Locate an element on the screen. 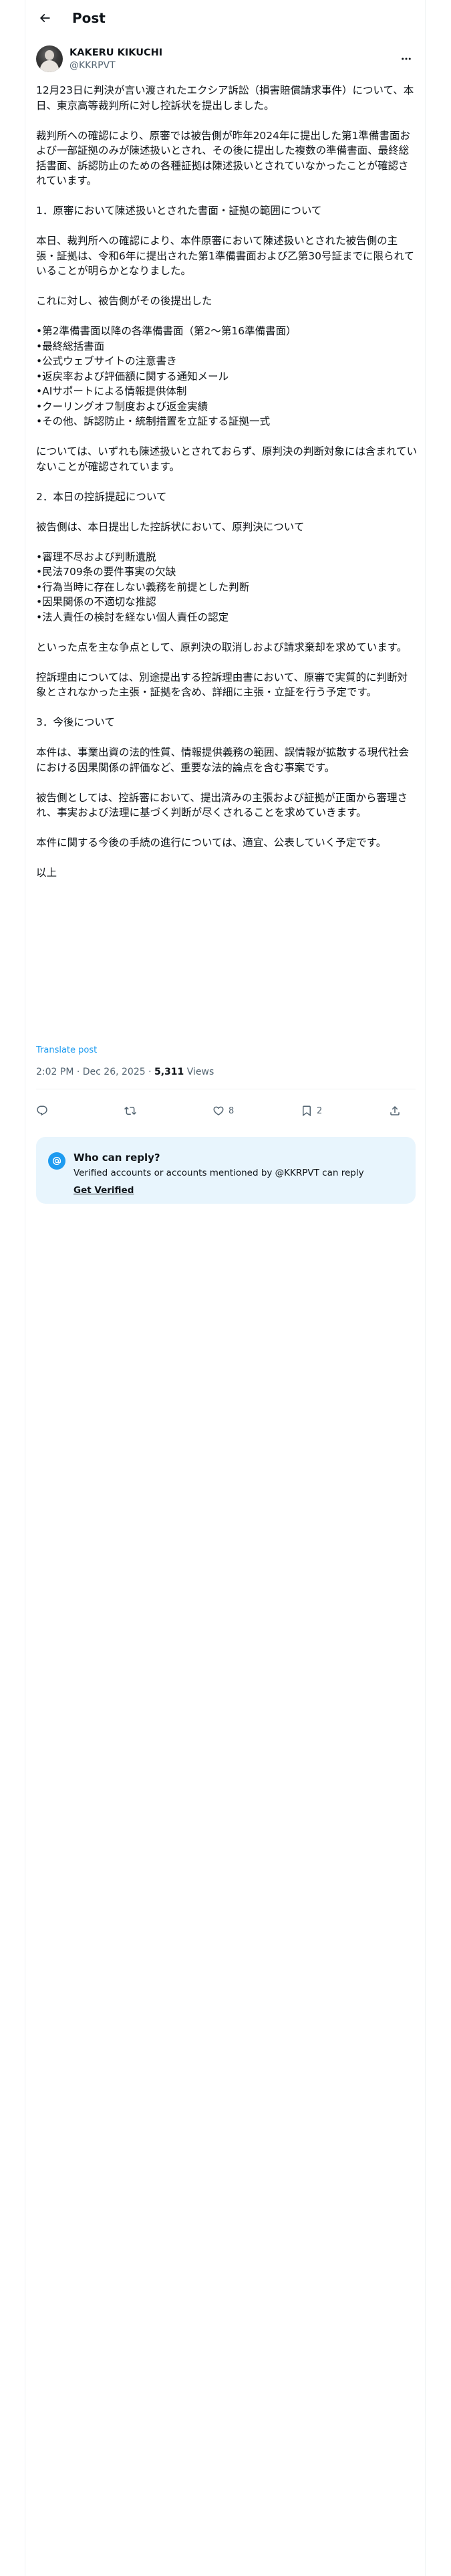 The width and height of the screenshot is (451, 2576). like-count: 8 is located at coordinates (232, 1110).